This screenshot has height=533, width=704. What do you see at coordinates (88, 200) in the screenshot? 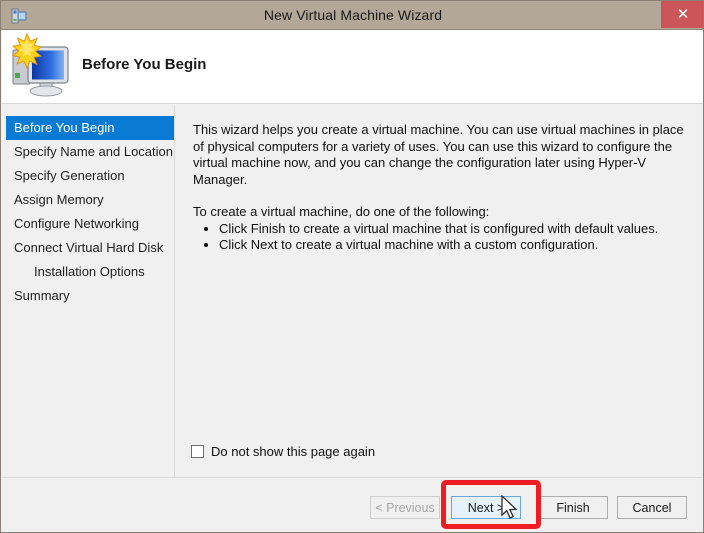
I see `sidebar-item-assign-memory: Assign Memory` at bounding box center [88, 200].